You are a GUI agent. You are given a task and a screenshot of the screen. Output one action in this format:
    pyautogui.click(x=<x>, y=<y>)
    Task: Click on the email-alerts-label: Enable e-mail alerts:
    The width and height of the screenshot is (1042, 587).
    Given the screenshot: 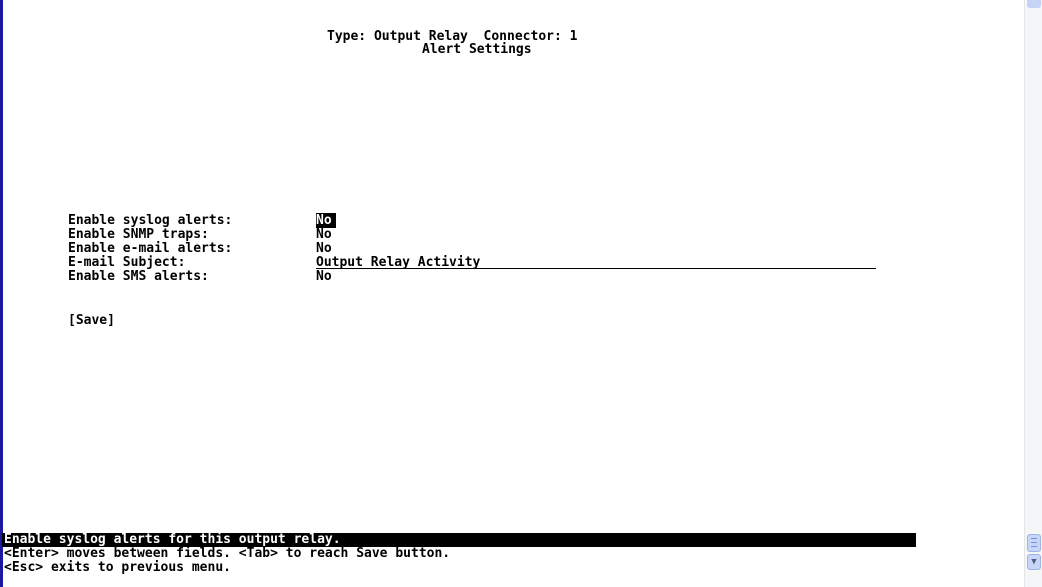 What is the action you would take?
    pyautogui.click(x=150, y=248)
    